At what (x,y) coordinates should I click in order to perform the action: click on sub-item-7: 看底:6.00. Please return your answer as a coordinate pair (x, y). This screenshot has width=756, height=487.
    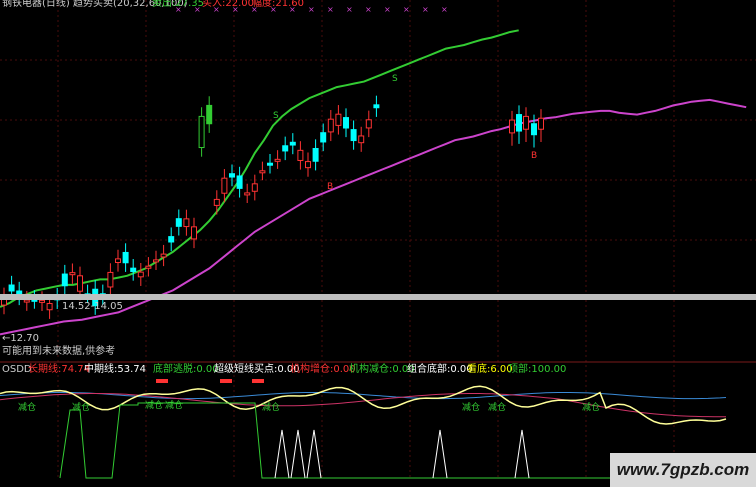
    Looking at the image, I should click on (490, 368).